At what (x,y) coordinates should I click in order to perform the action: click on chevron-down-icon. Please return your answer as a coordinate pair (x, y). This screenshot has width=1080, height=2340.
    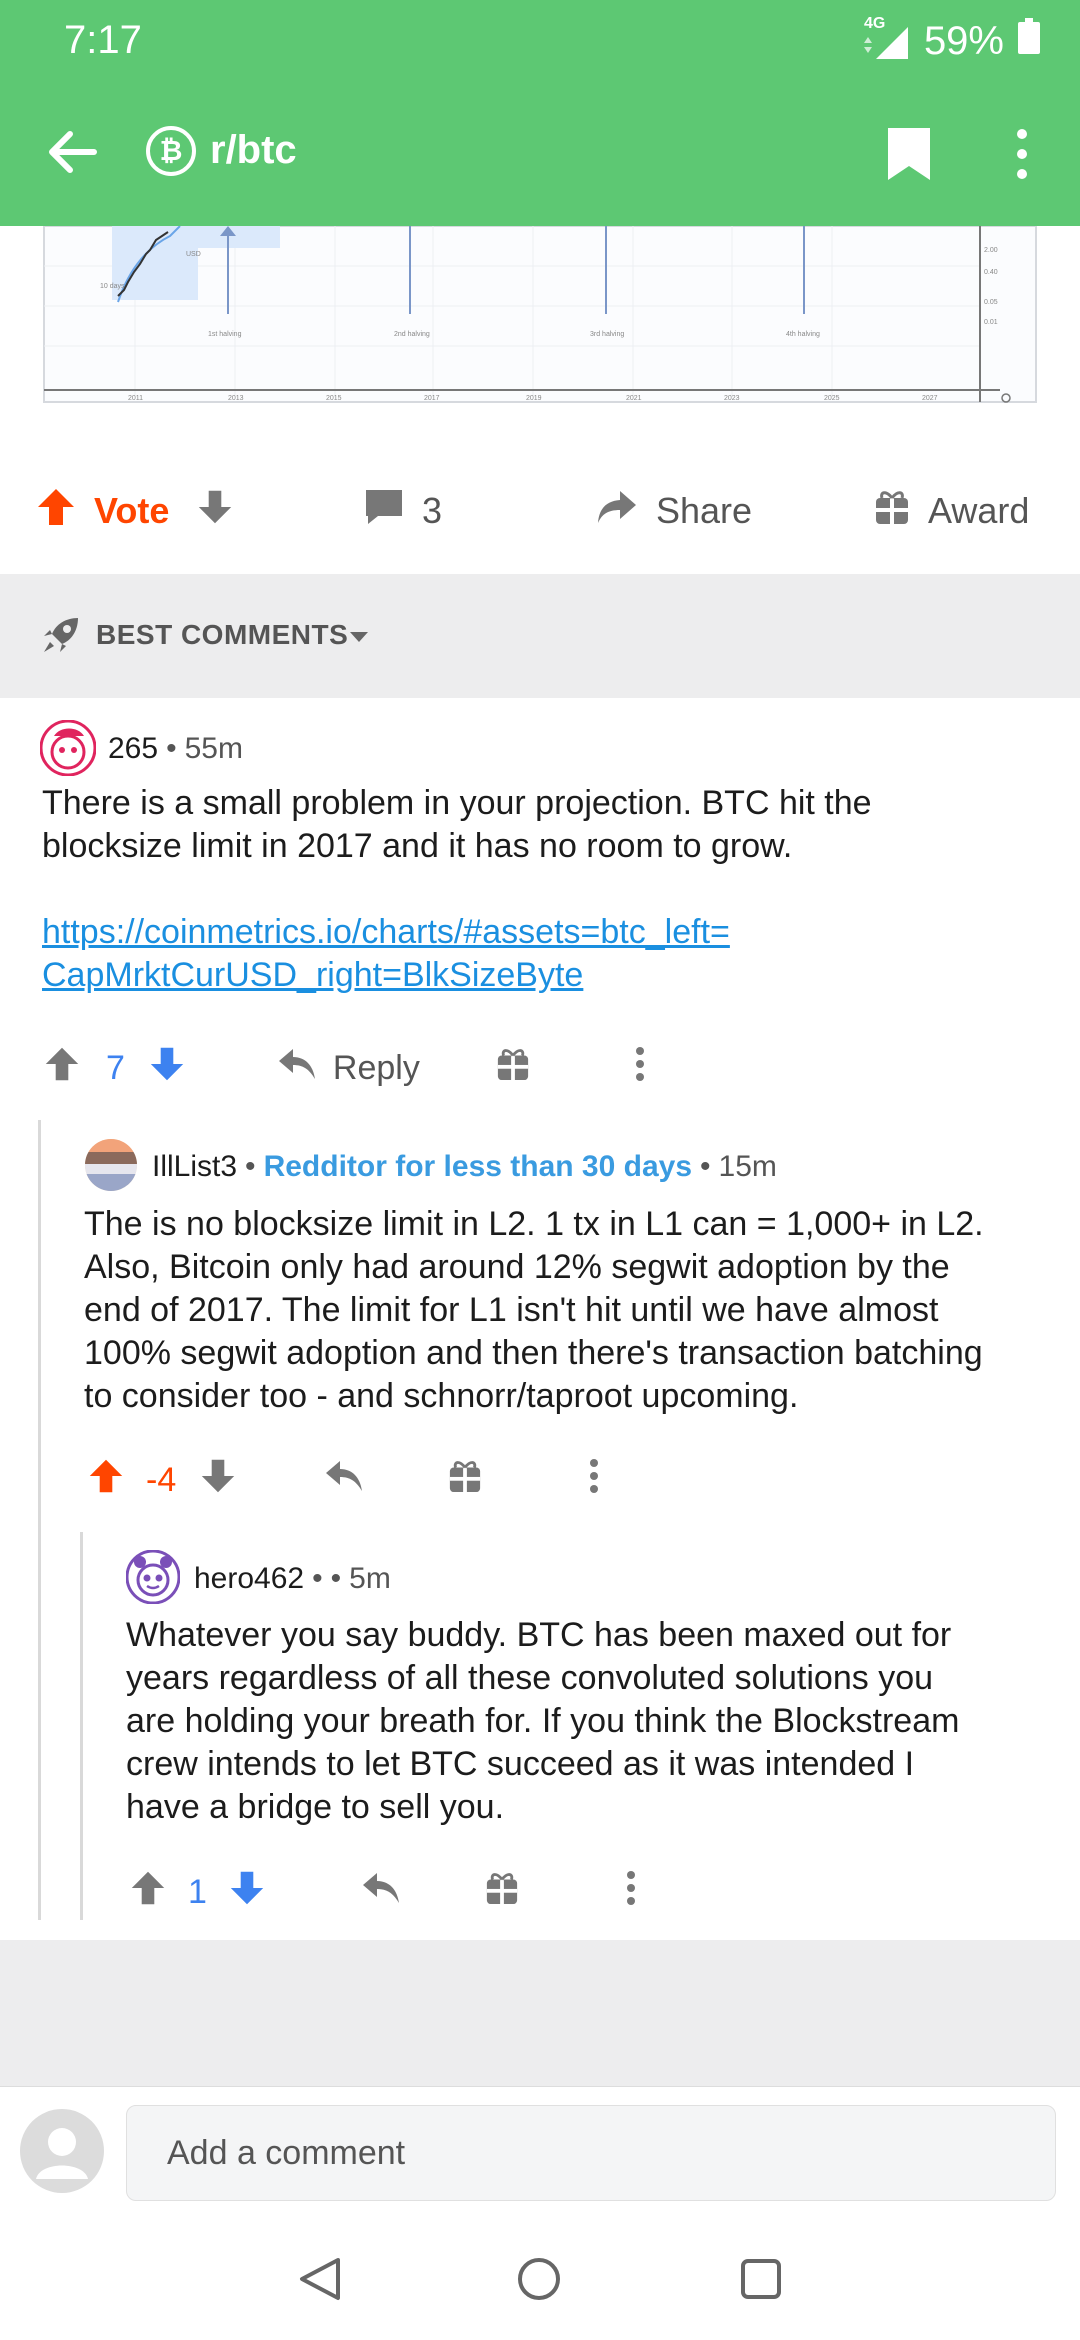
    Looking at the image, I should click on (359, 639).